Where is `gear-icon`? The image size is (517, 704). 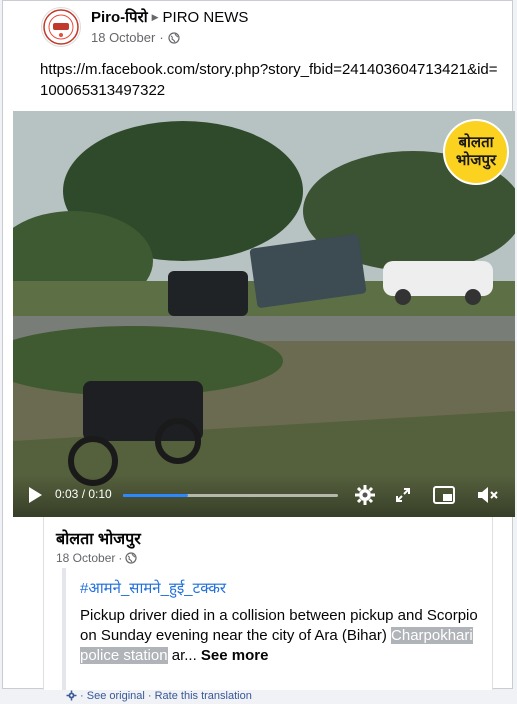
gear-icon is located at coordinates (71, 697).